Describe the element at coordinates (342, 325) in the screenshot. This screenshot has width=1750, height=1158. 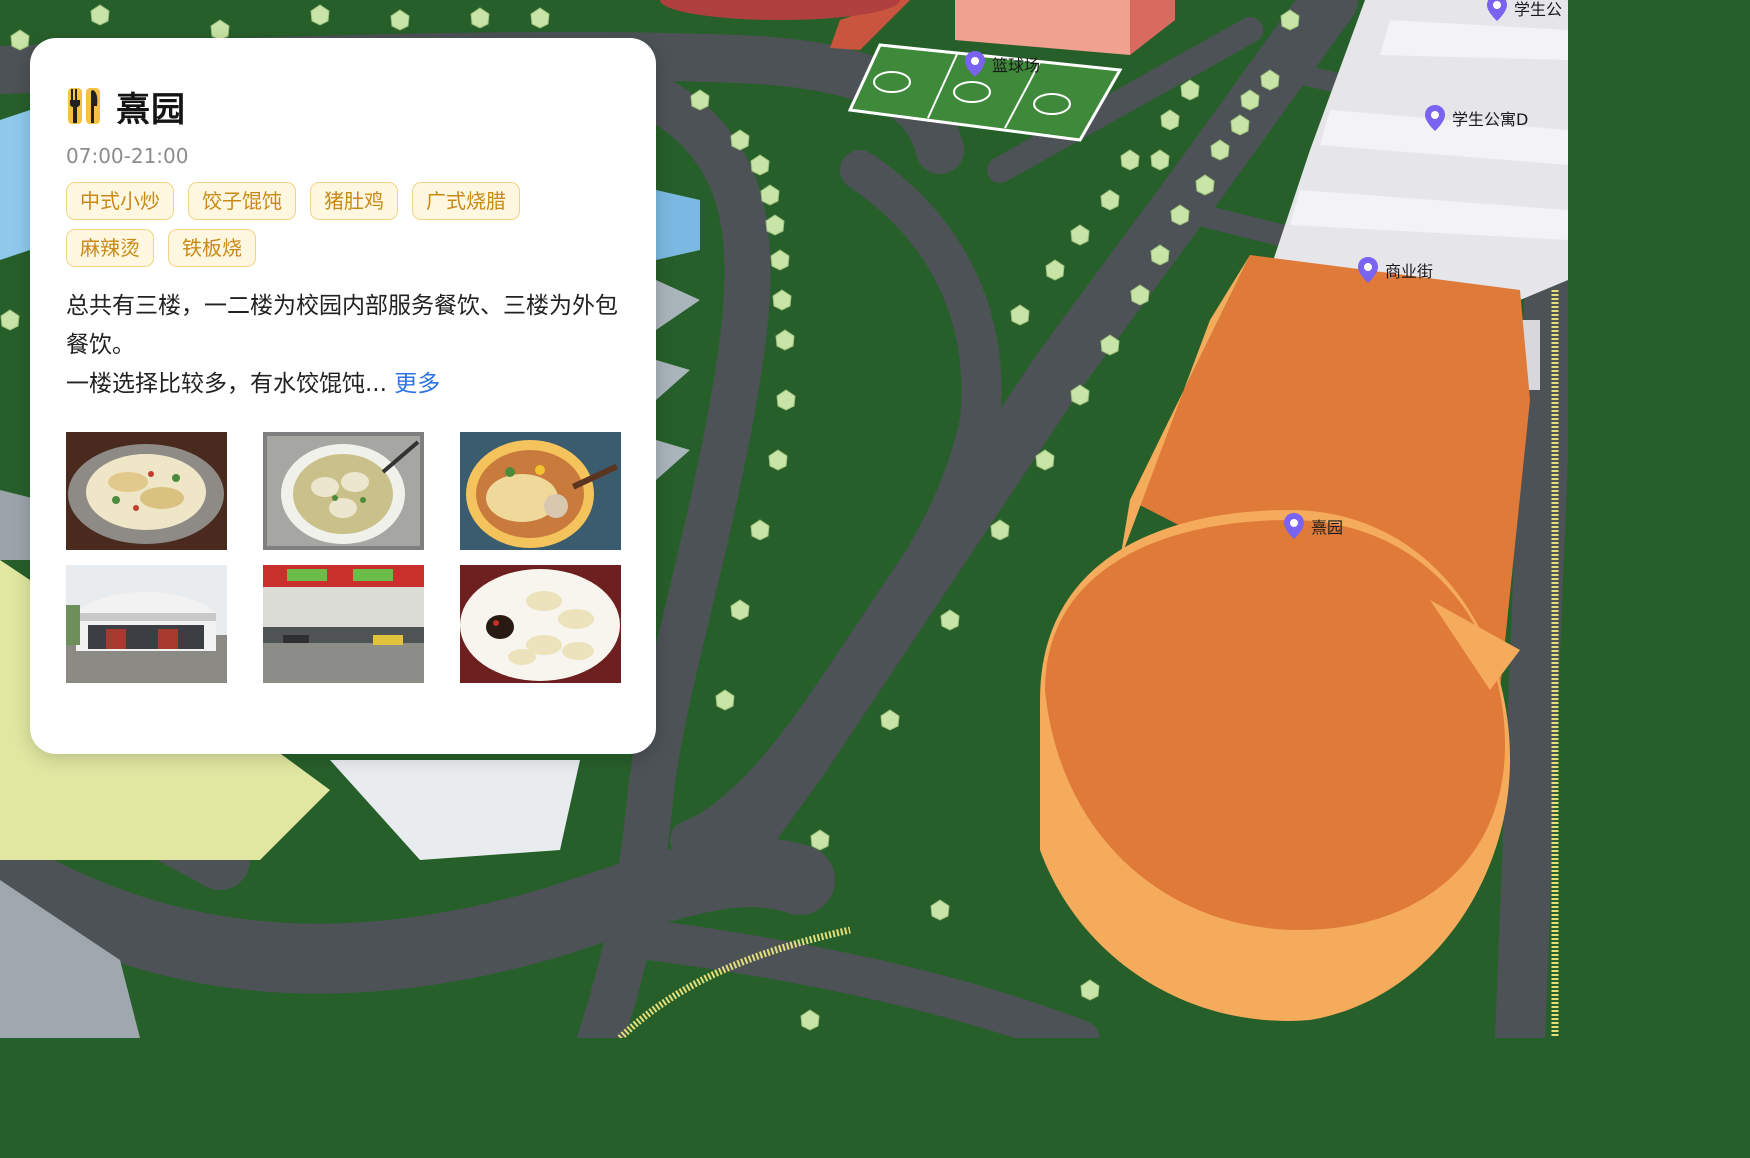
I see `description-line-1: 总共有三楼，一二楼为校园内部服务餐饮、三楼为外包餐饮。` at that location.